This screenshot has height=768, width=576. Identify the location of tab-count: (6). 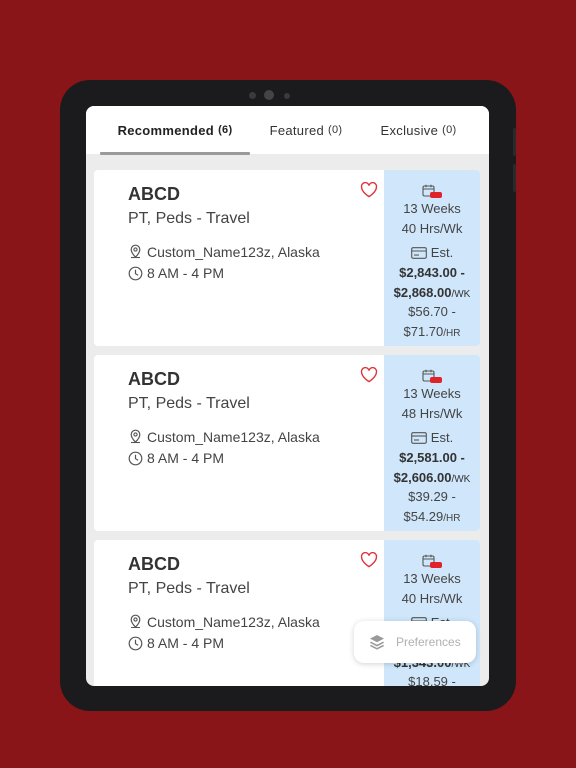
(225, 130).